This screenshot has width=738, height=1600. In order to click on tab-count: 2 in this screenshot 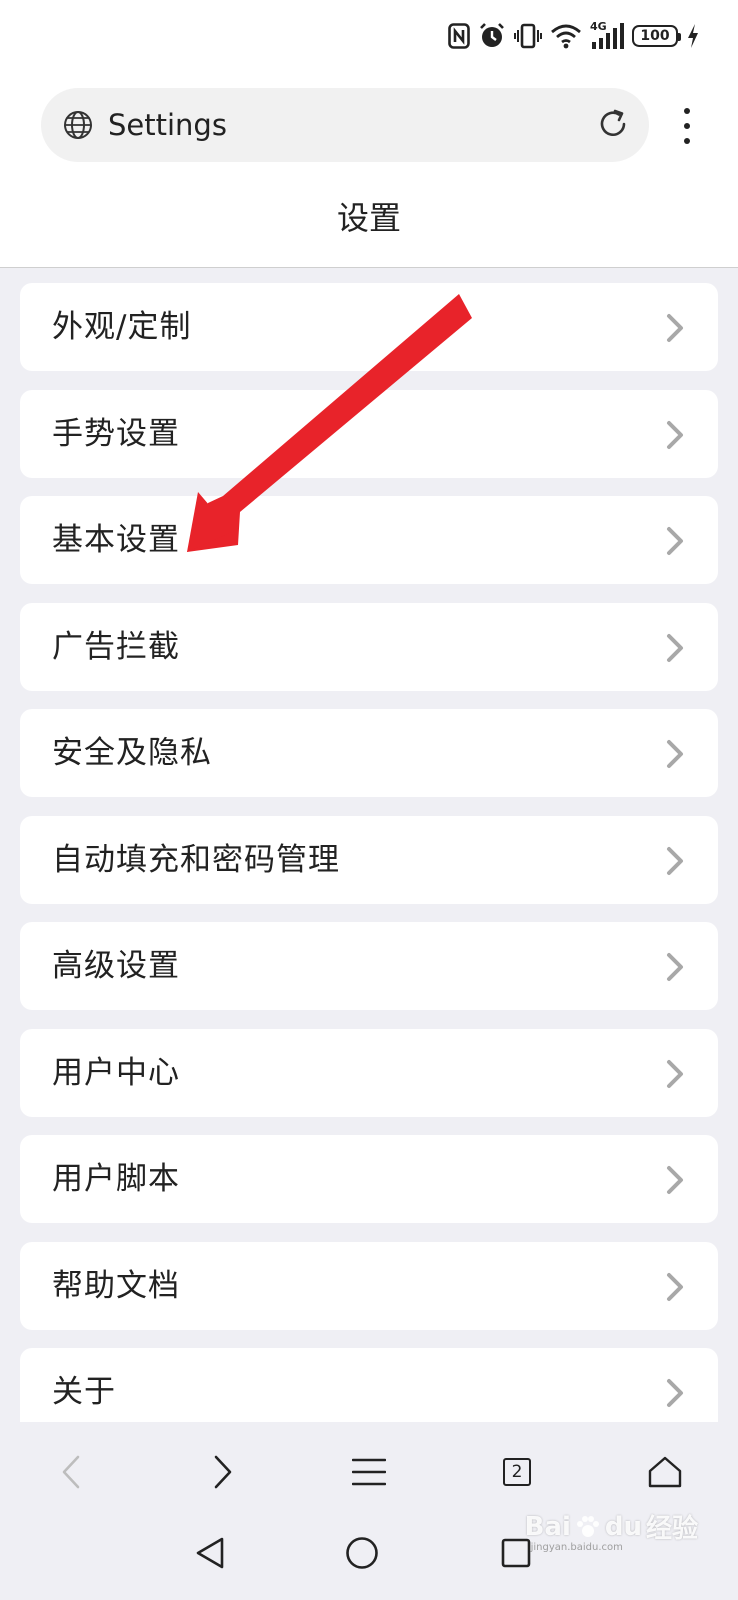, I will do `click(517, 1472)`.